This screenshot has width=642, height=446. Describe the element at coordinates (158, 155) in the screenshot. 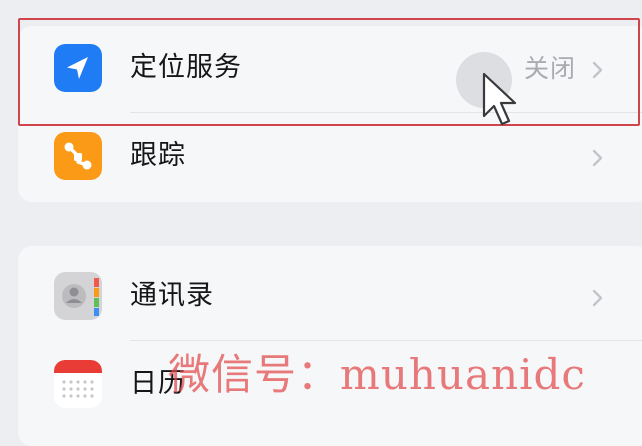

I see `tracking-label: 跟踪` at that location.